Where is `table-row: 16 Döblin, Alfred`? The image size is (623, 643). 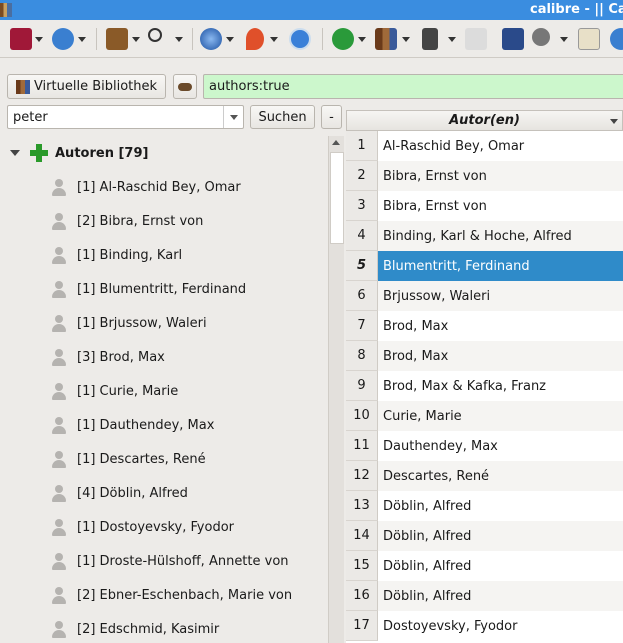 table-row: 16 Döblin, Alfred is located at coordinates (484, 596).